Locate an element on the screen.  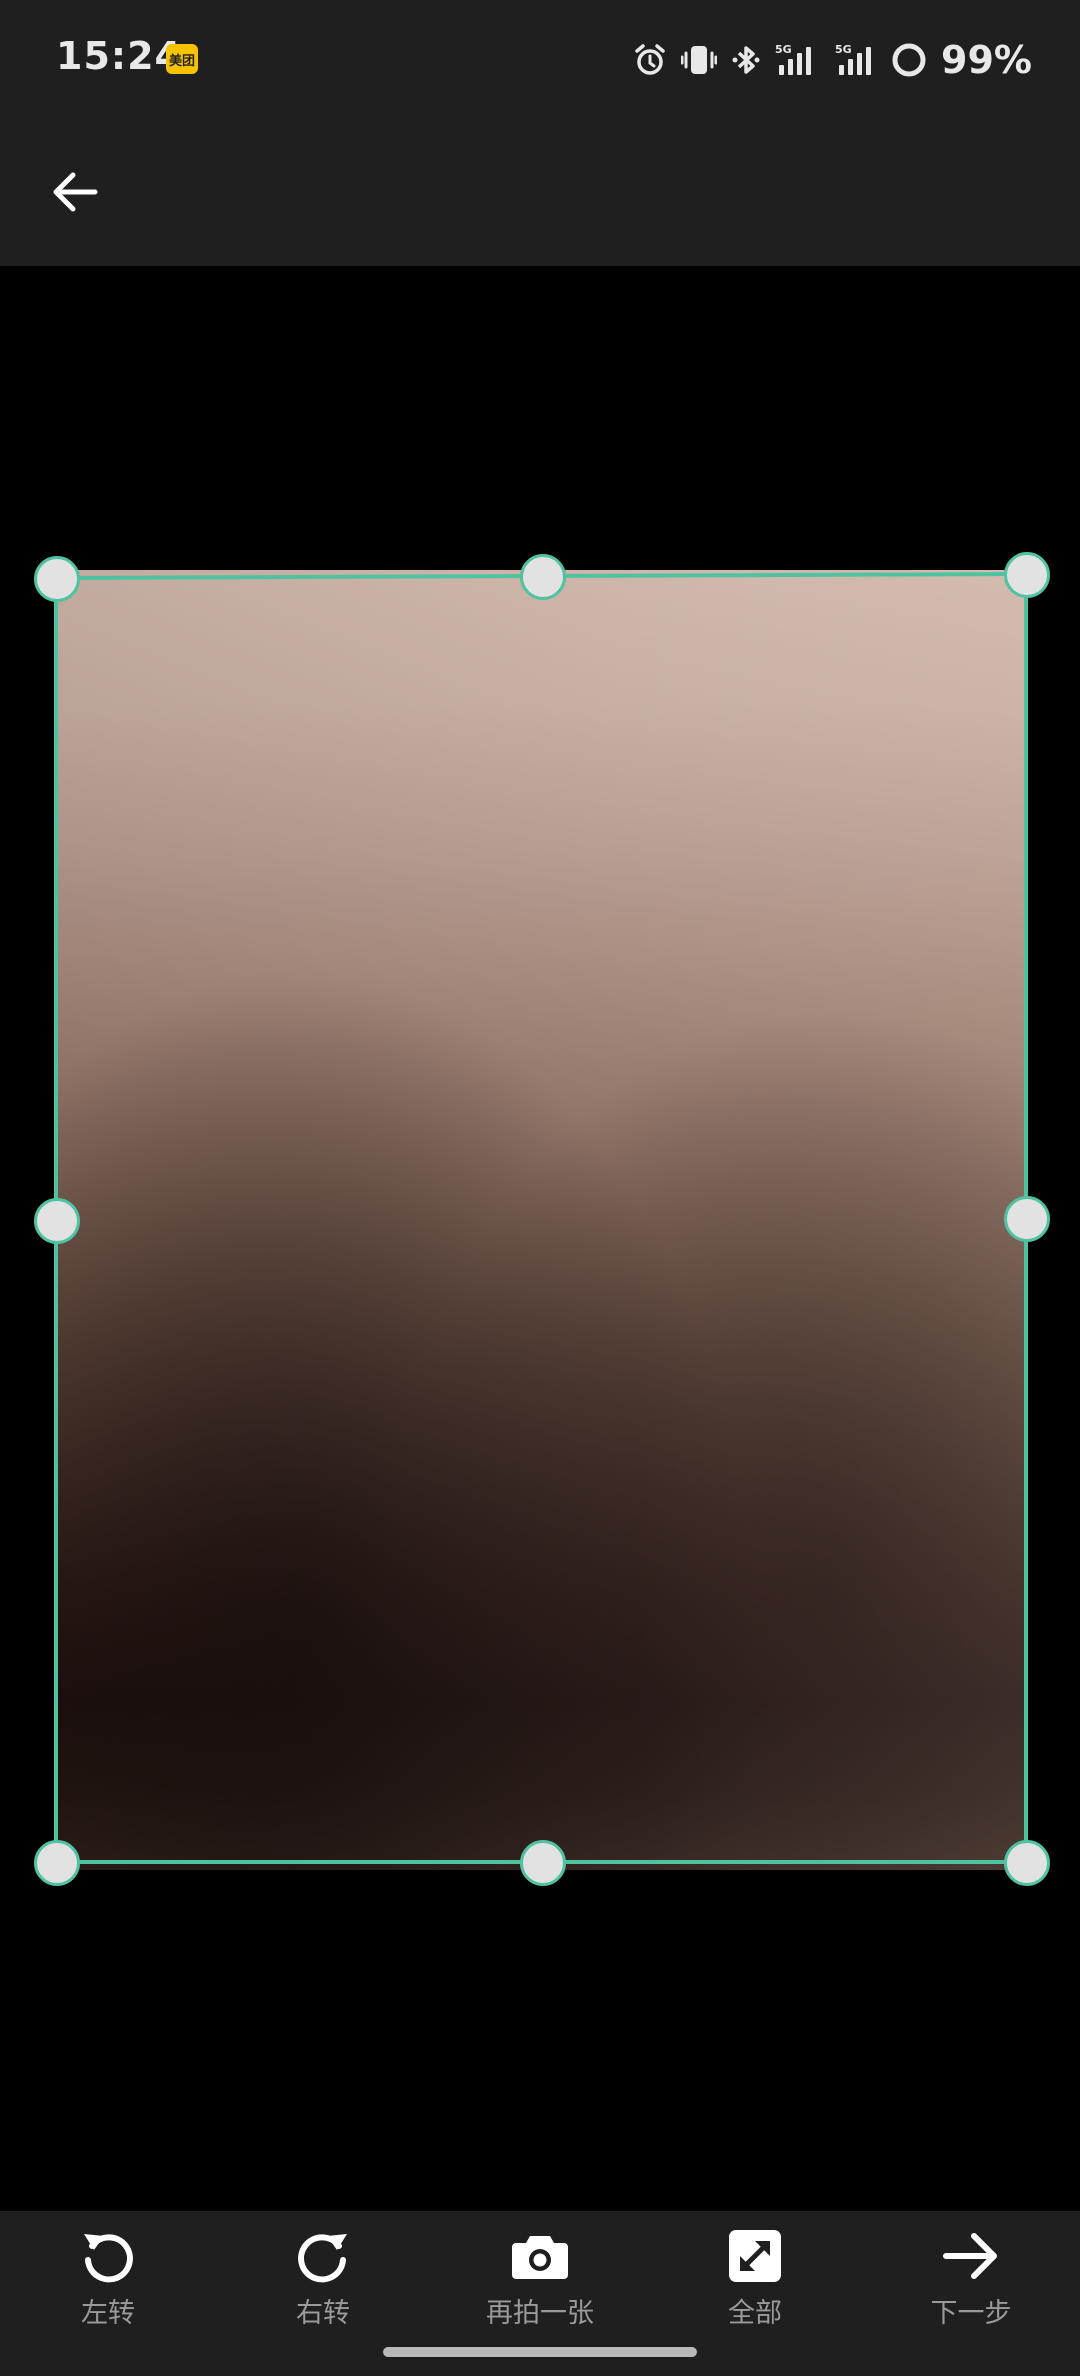
status-icons: 5G 5G 99% is located at coordinates (832, 60).